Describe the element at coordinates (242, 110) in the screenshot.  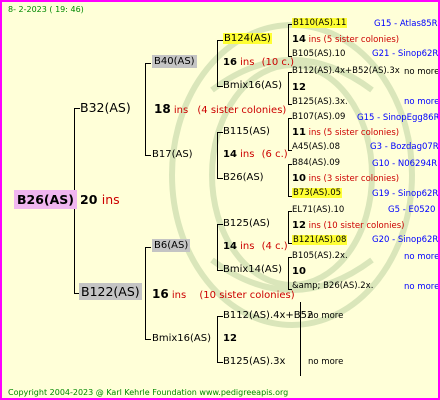
I see `g1-top-note: (4 sister colonies)` at that location.